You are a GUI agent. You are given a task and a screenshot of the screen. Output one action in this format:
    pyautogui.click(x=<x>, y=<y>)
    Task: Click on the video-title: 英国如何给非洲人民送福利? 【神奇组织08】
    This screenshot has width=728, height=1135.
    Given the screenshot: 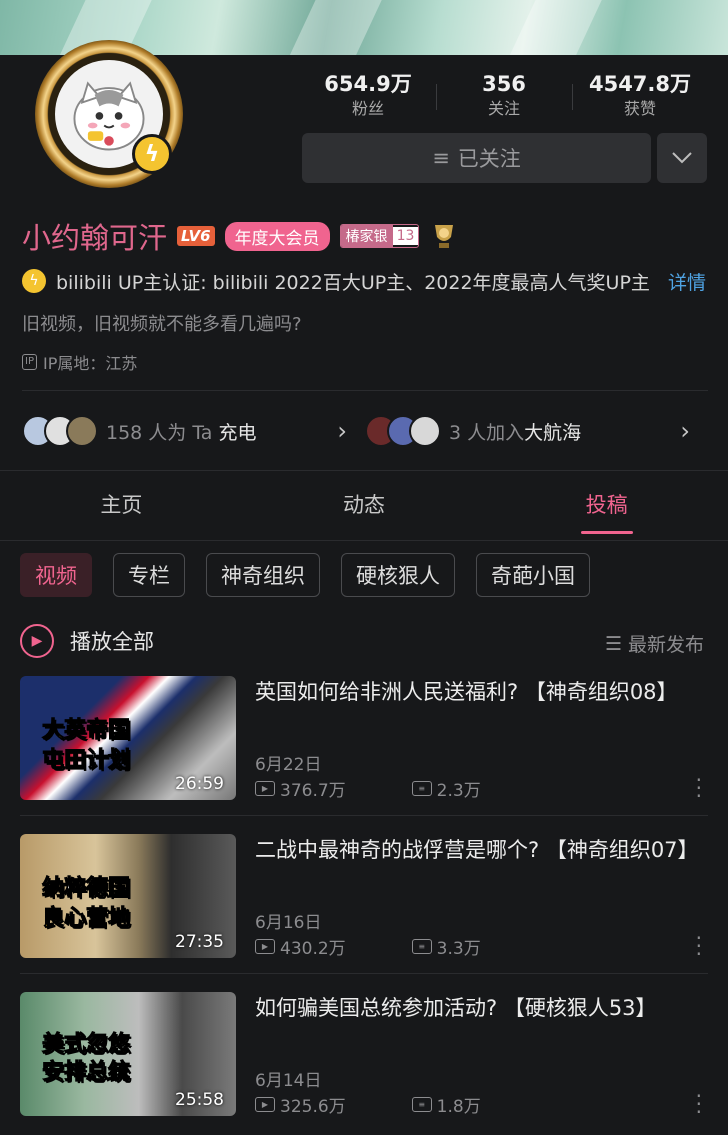 What is the action you would take?
    pyautogui.click(x=475, y=692)
    